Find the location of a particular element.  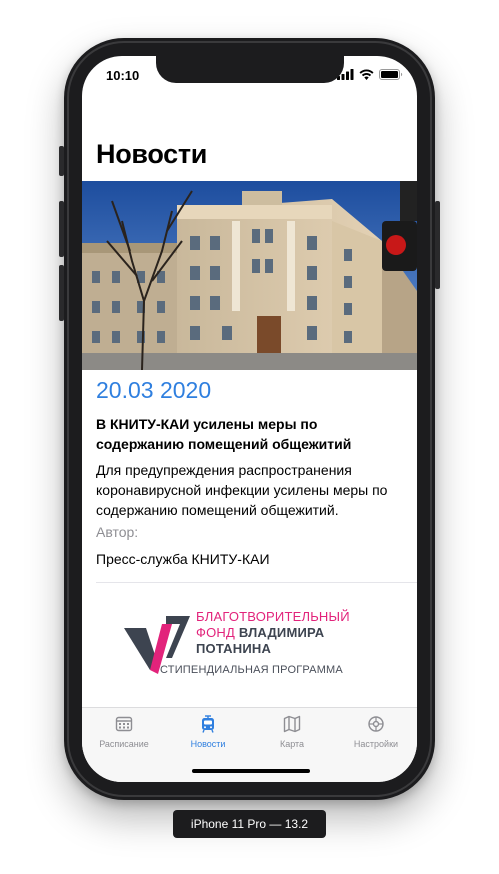

tab-map: Карта is located at coordinates (292, 732).